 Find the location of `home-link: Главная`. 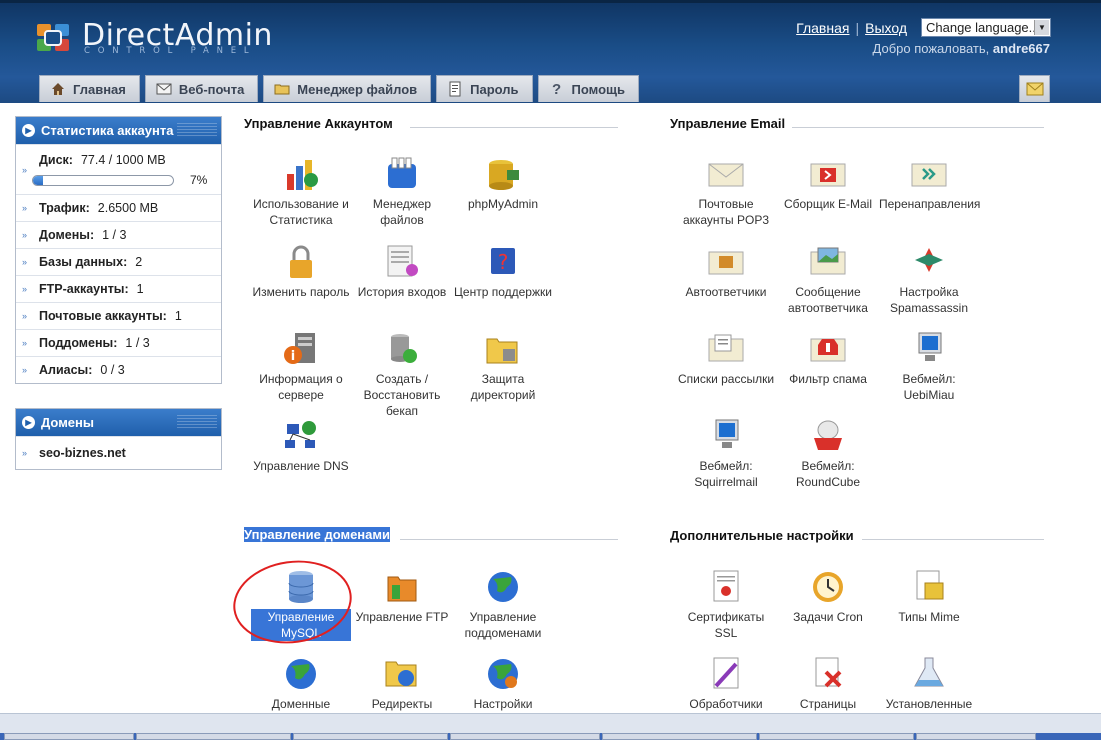

home-link: Главная is located at coordinates (822, 28).